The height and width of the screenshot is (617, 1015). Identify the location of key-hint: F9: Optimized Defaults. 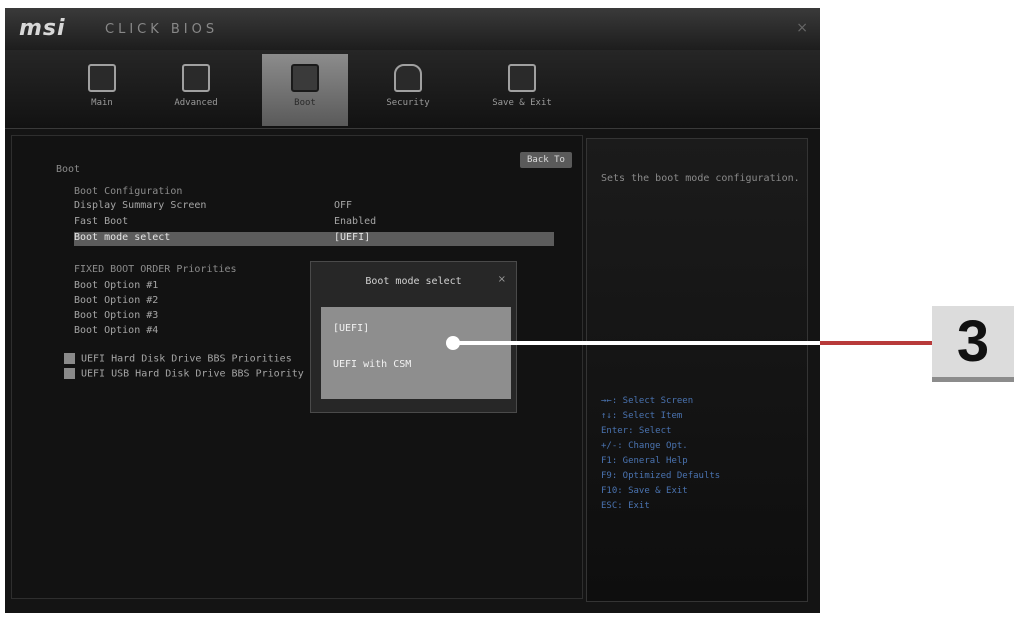
(661, 476).